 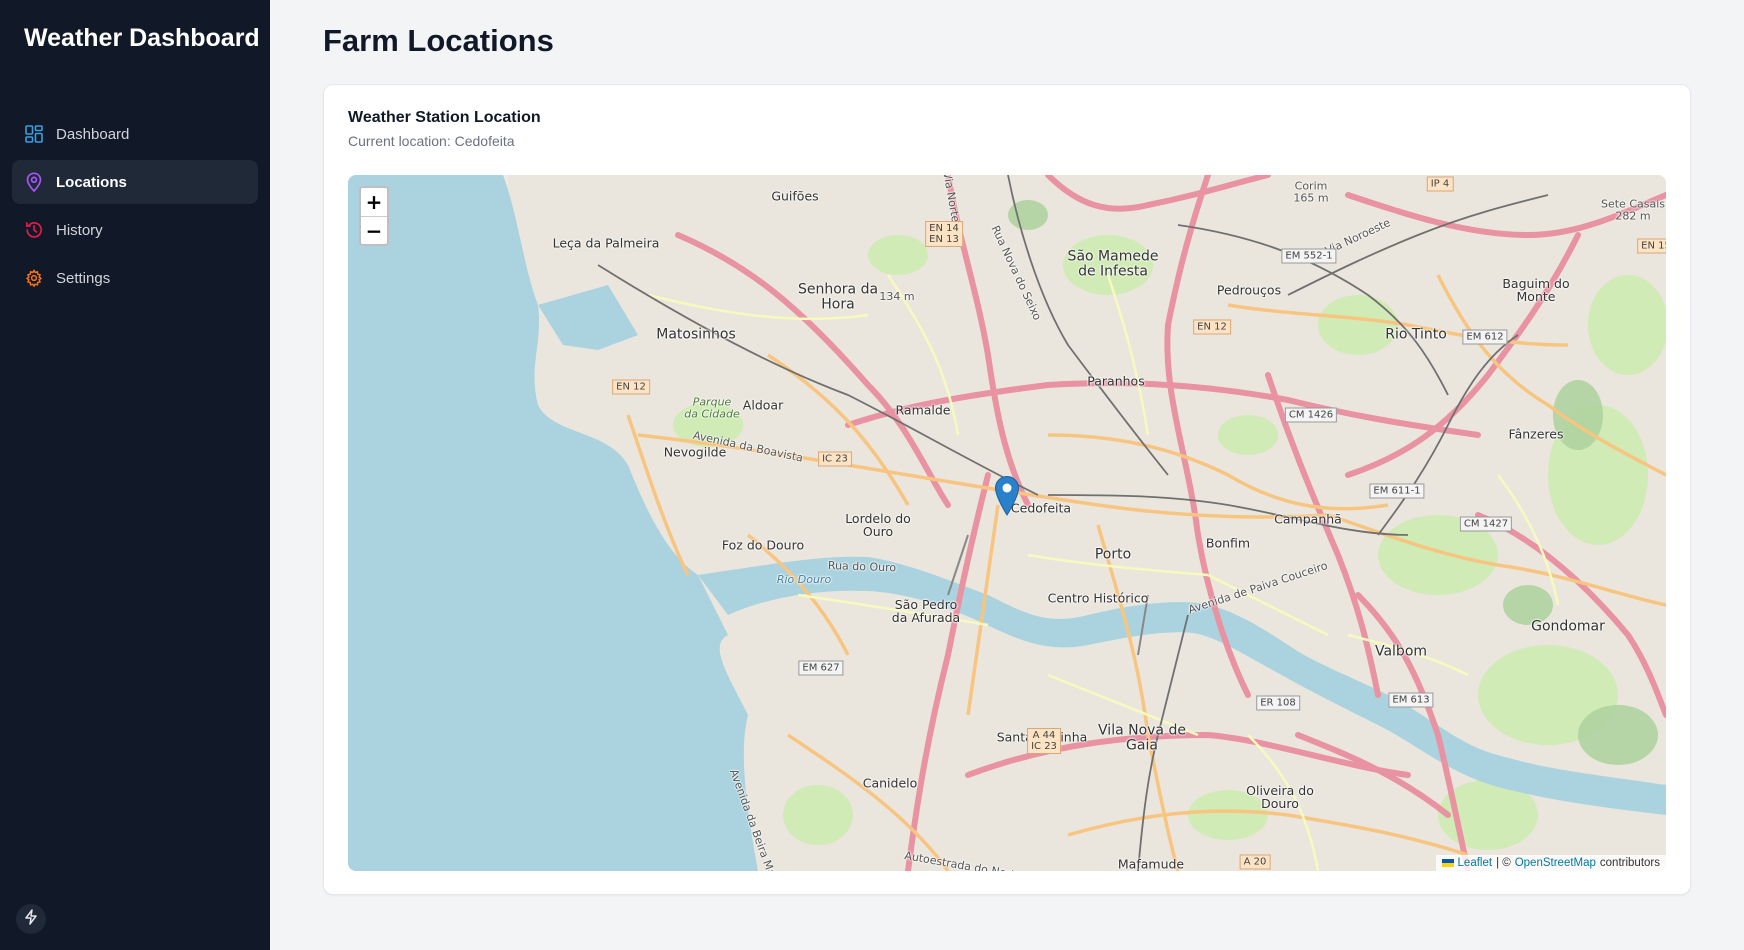 What do you see at coordinates (838, 296) in the screenshot?
I see `map-place-label: Senhora da Hora` at bounding box center [838, 296].